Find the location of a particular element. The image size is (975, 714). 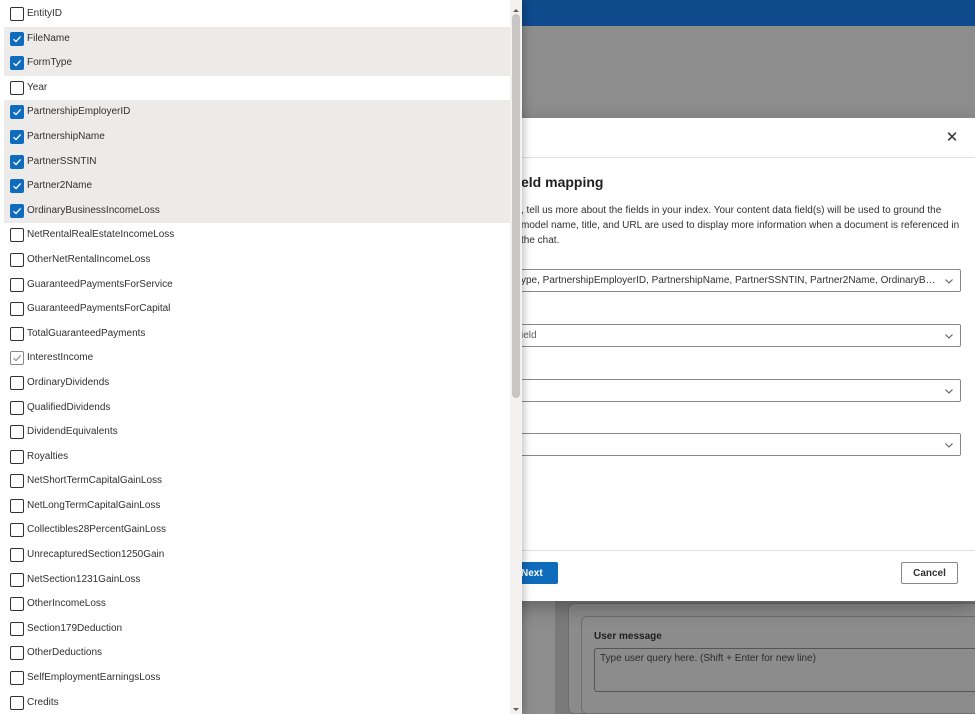

list-item-label: PartnerSSNTIN is located at coordinates (62, 161).